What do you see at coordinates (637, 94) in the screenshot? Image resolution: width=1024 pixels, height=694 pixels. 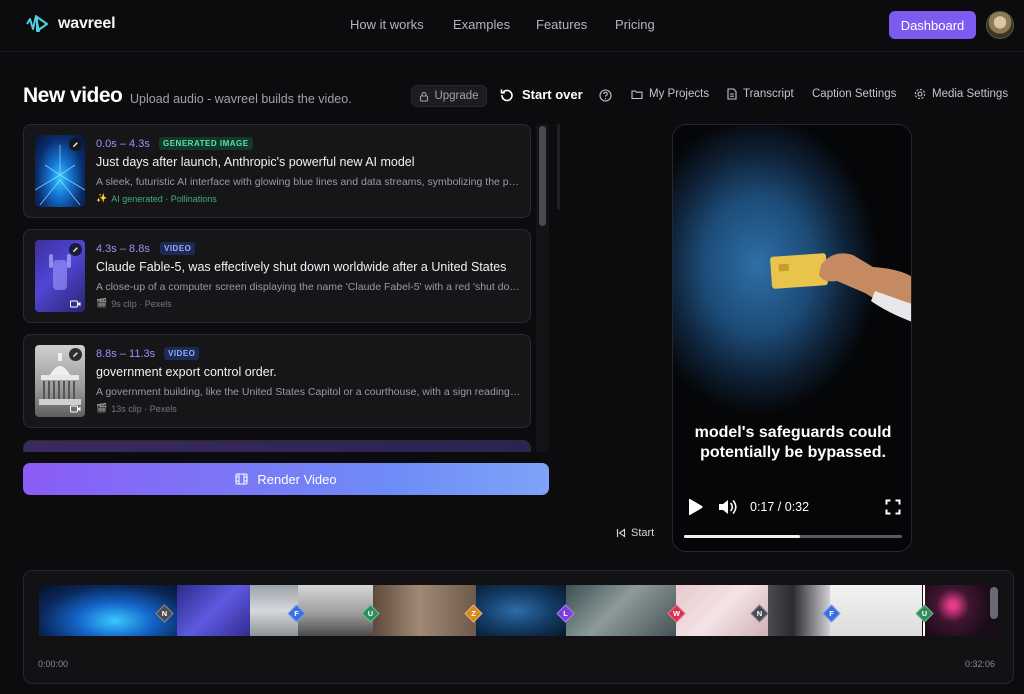 I see `folder-icon` at bounding box center [637, 94].